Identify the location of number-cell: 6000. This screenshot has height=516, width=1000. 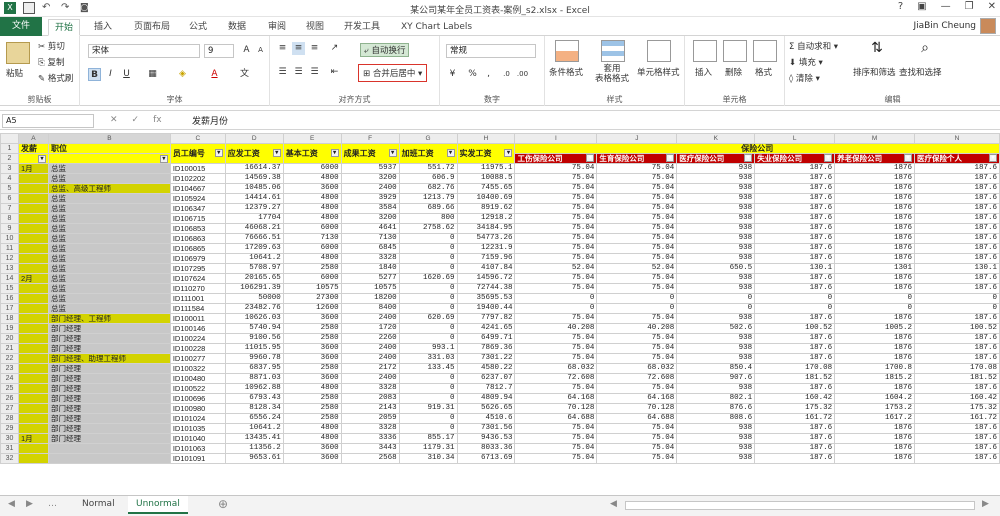
(312, 248).